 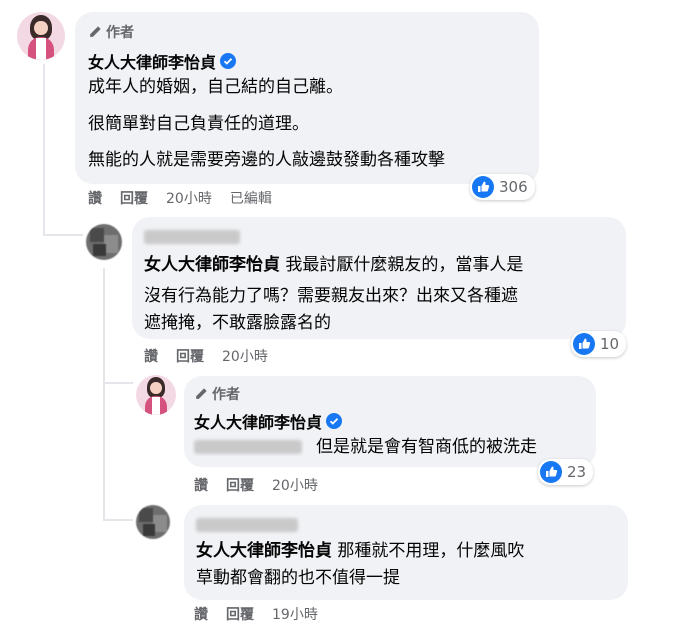 I want to click on thread-line-sub-branch1, so click(x=118, y=383).